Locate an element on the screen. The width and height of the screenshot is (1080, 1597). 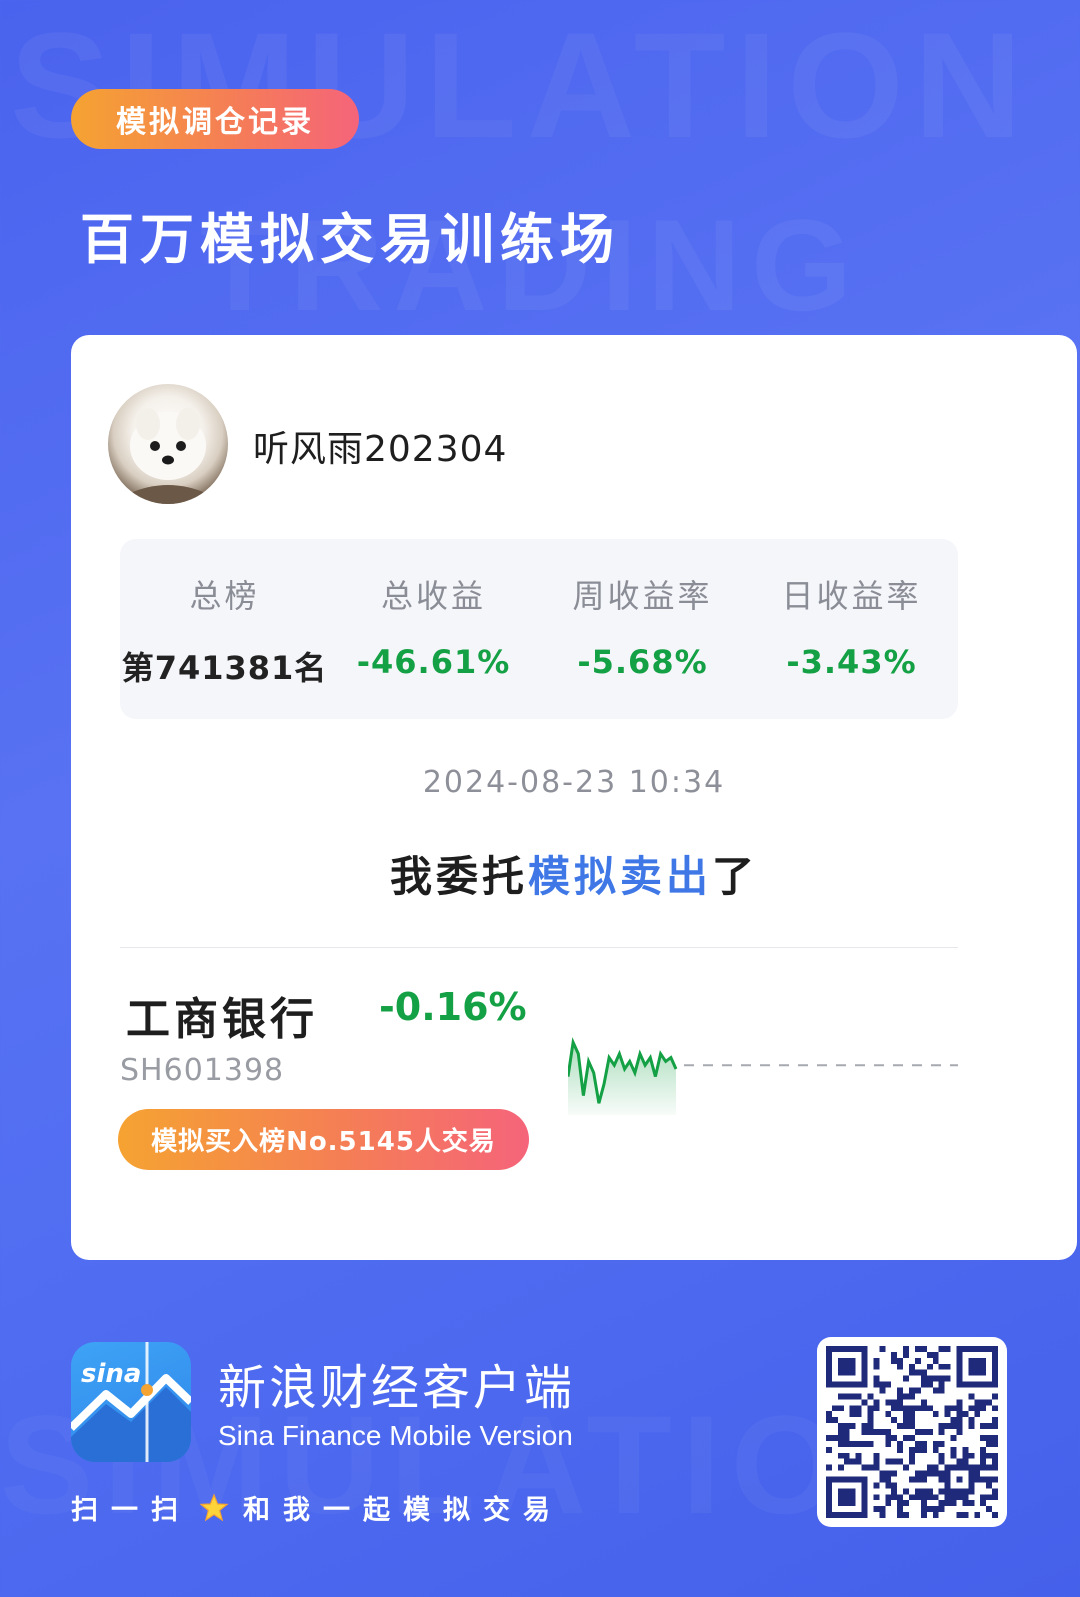
app-name: 新浪财经客户端 is located at coordinates (397, 1388).